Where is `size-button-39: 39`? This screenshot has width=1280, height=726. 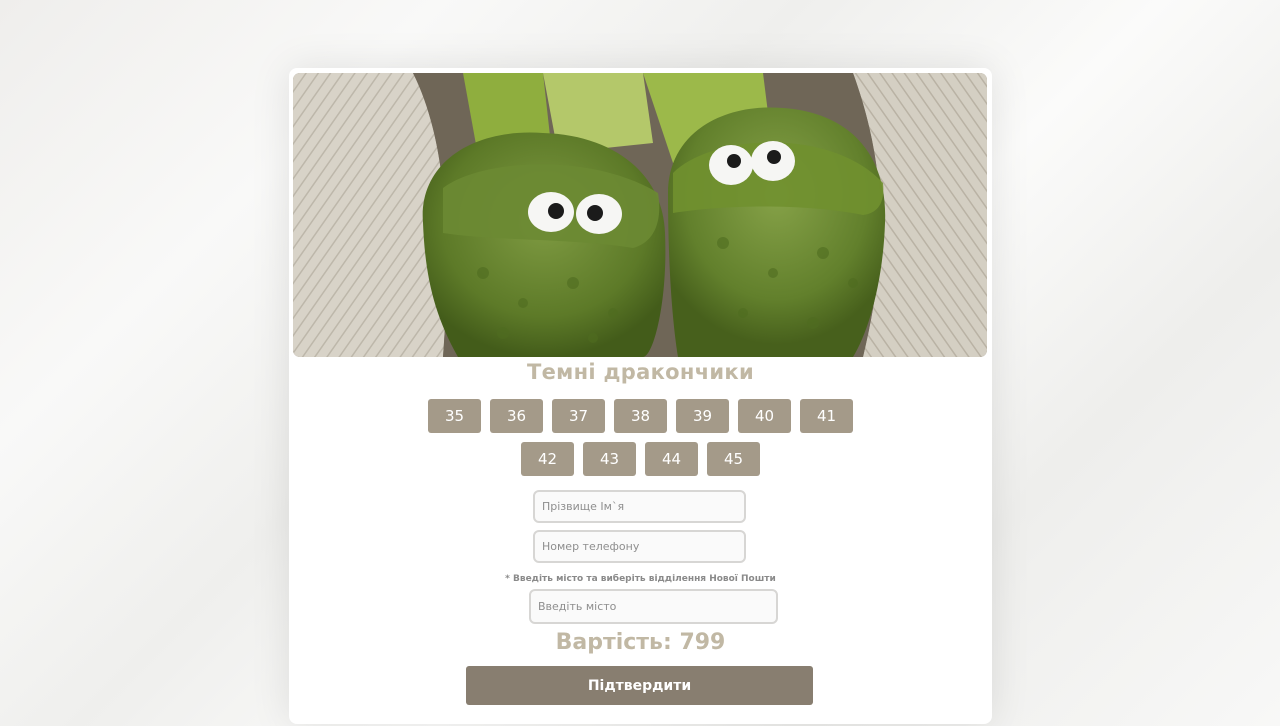
size-button-39: 39 is located at coordinates (702, 416).